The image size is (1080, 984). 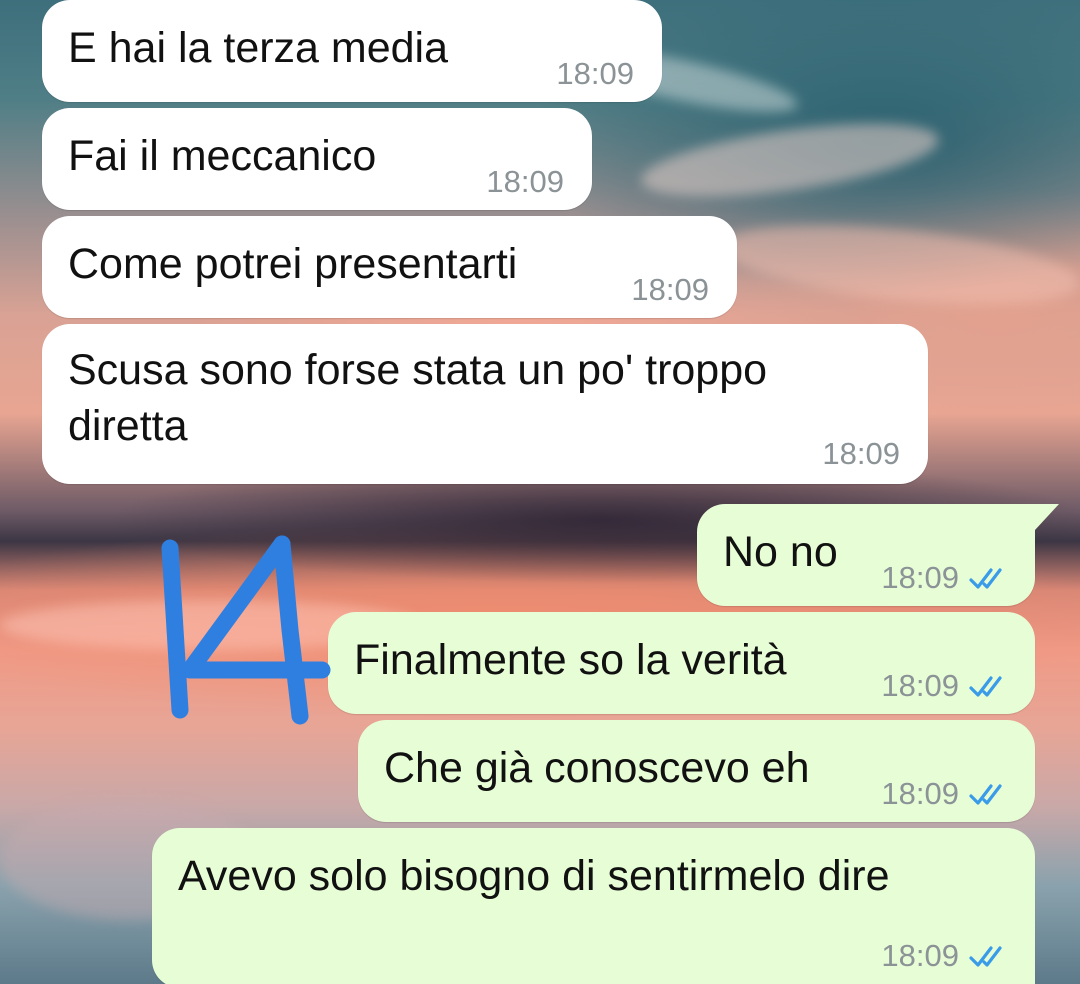 What do you see at coordinates (222, 156) in the screenshot?
I see `message-text: Fai il meccanico` at bounding box center [222, 156].